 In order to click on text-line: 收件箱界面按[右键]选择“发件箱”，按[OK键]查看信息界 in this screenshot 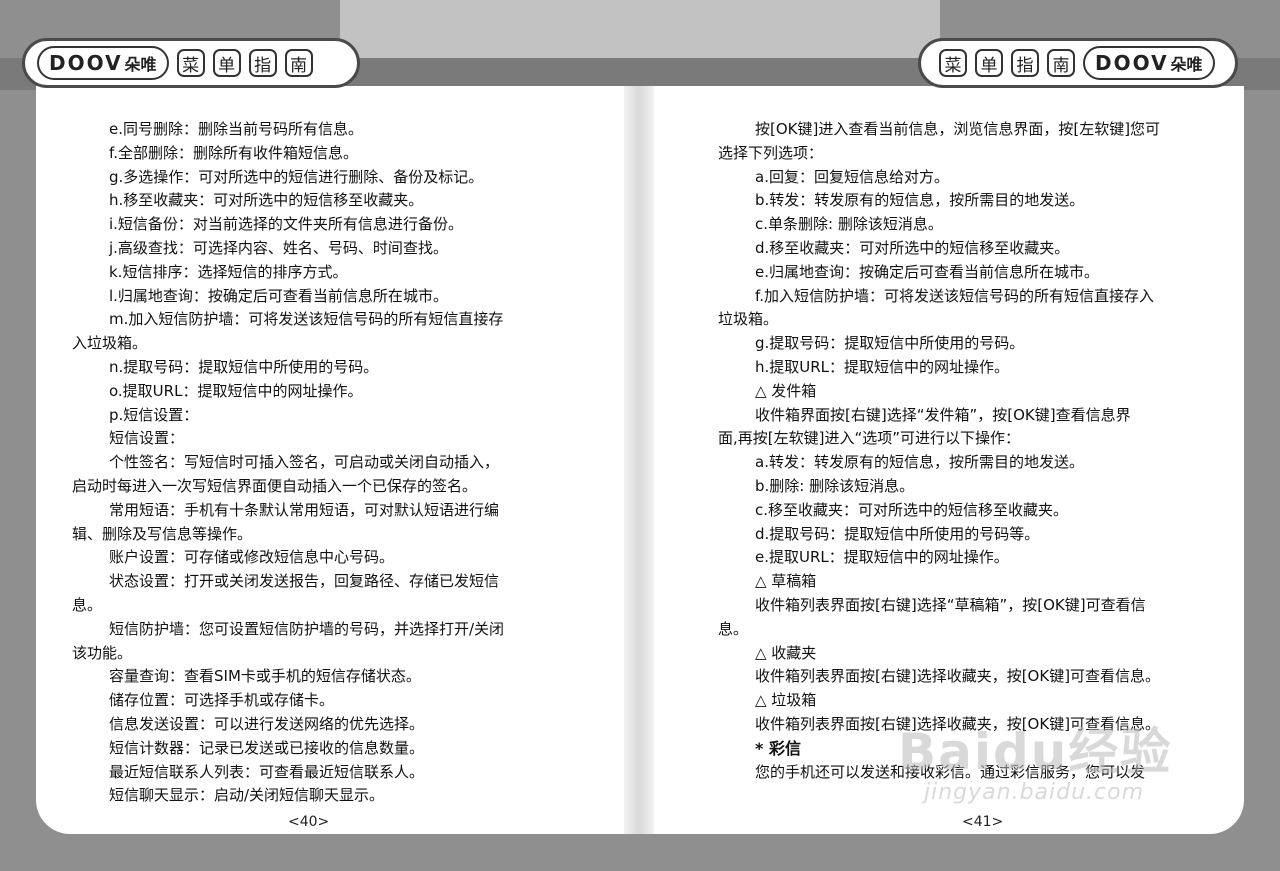, I will do `click(943, 414)`.